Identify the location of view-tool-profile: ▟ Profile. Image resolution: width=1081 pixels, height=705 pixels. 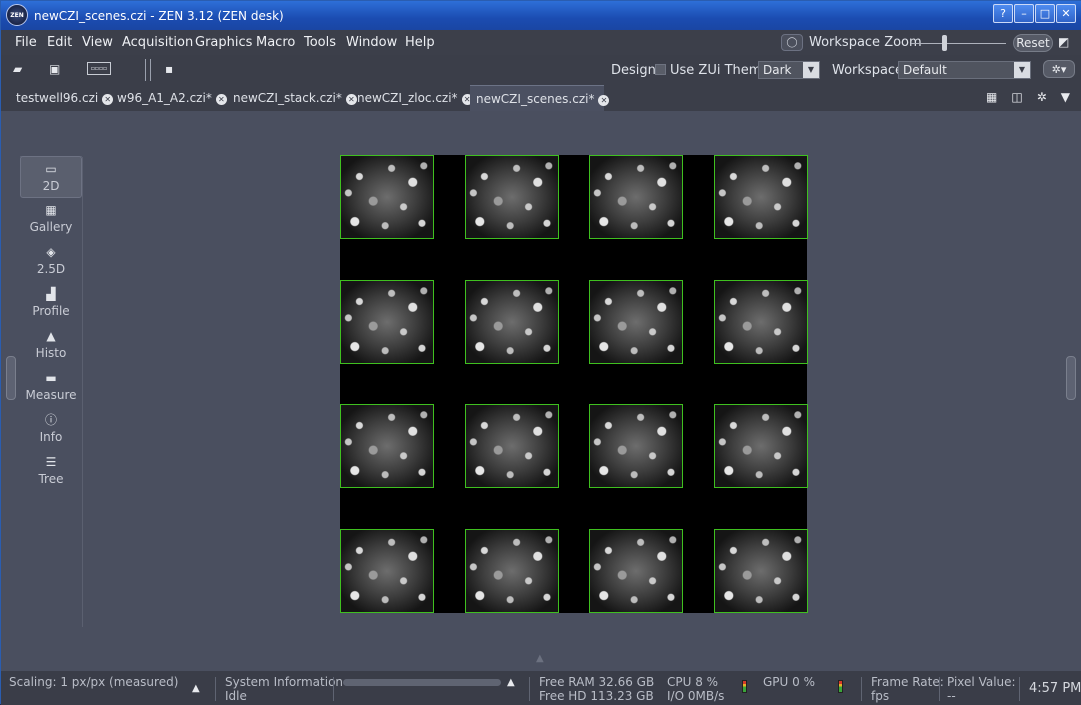
(51, 303).